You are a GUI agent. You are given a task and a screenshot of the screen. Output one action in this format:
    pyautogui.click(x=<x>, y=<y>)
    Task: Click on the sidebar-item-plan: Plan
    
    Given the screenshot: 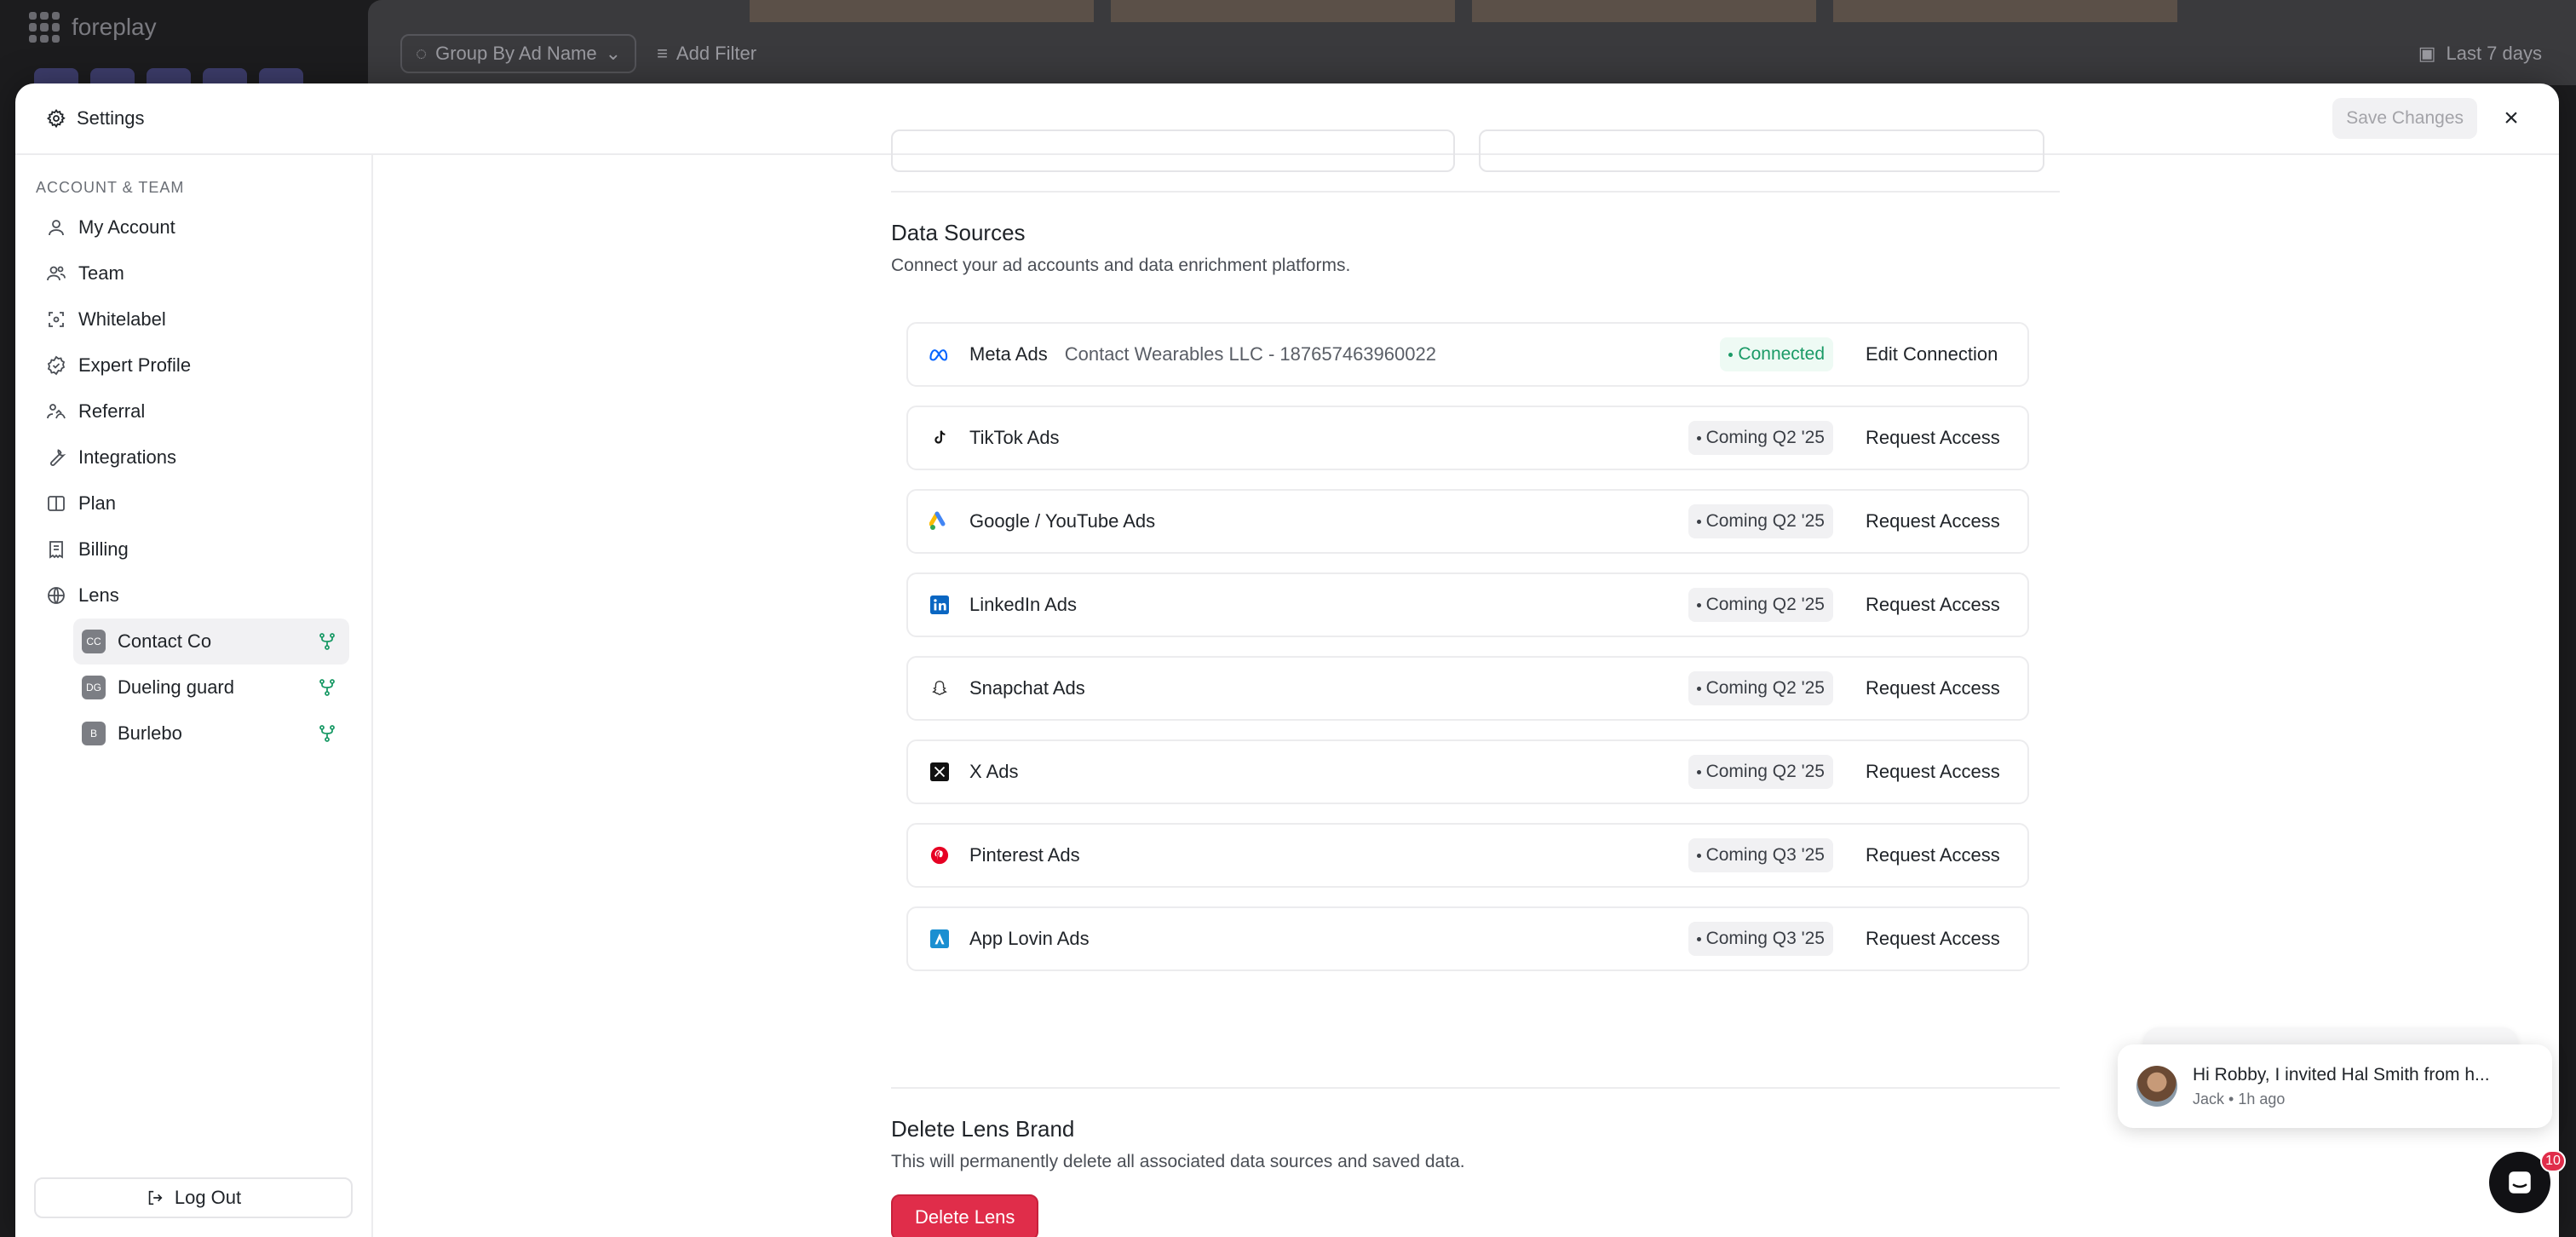 What is the action you would take?
    pyautogui.click(x=191, y=503)
    